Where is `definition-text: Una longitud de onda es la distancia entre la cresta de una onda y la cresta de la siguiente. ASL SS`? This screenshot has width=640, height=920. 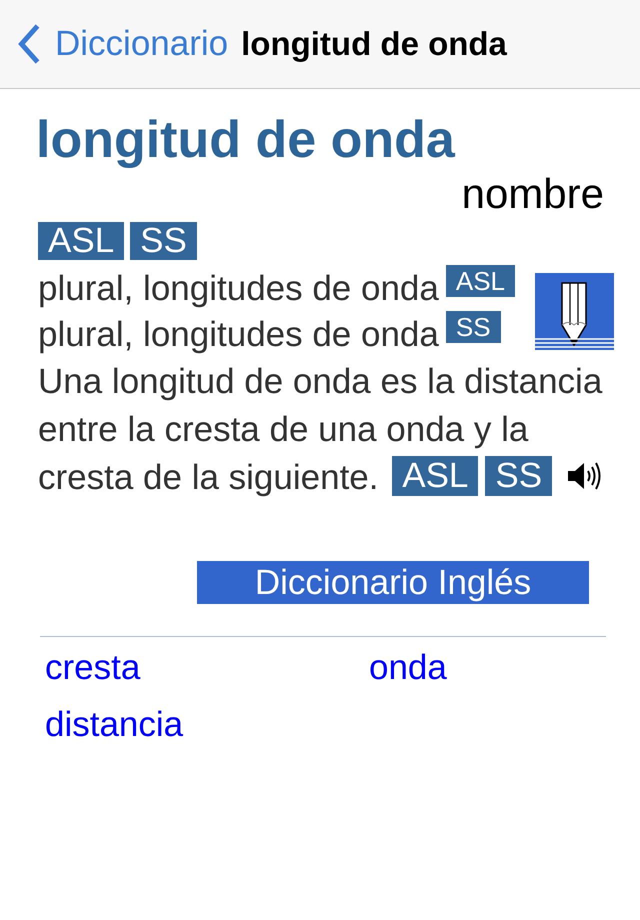
definition-text: Una longitud de onda es la distancia entre la cresta de una onda y la cresta de la siguiente. ASL SS is located at coordinates (321, 430).